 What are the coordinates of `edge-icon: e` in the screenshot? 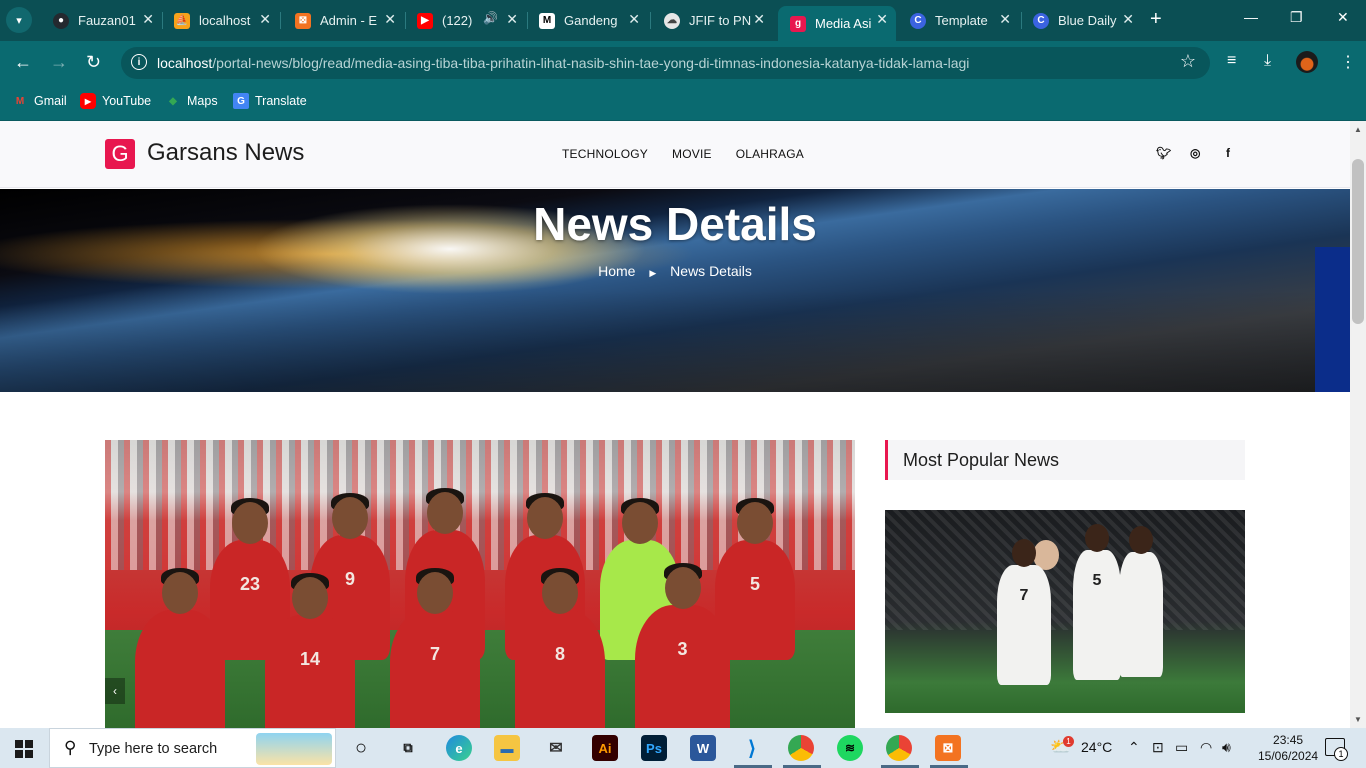 It's located at (459, 748).